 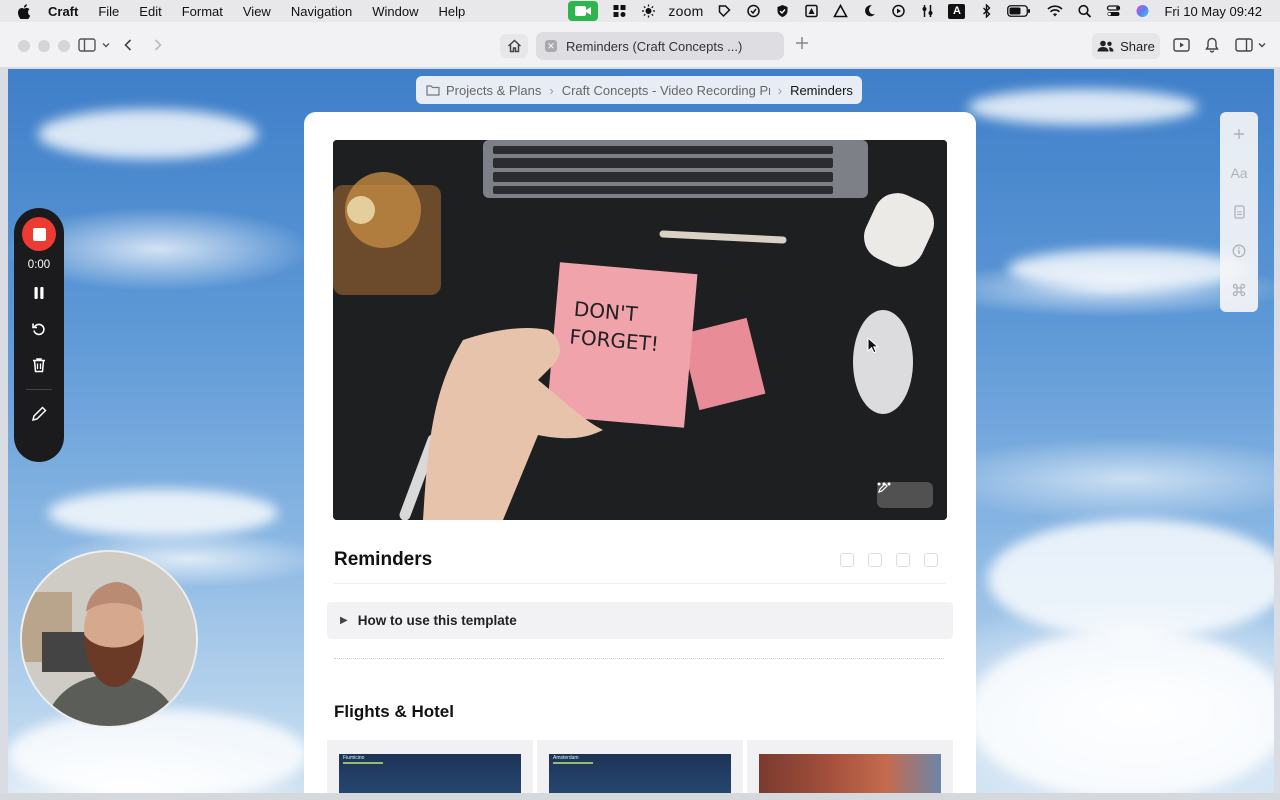 What do you see at coordinates (493, 90) in the screenshot?
I see `breadcrumb-item-projects: Projects & Plans` at bounding box center [493, 90].